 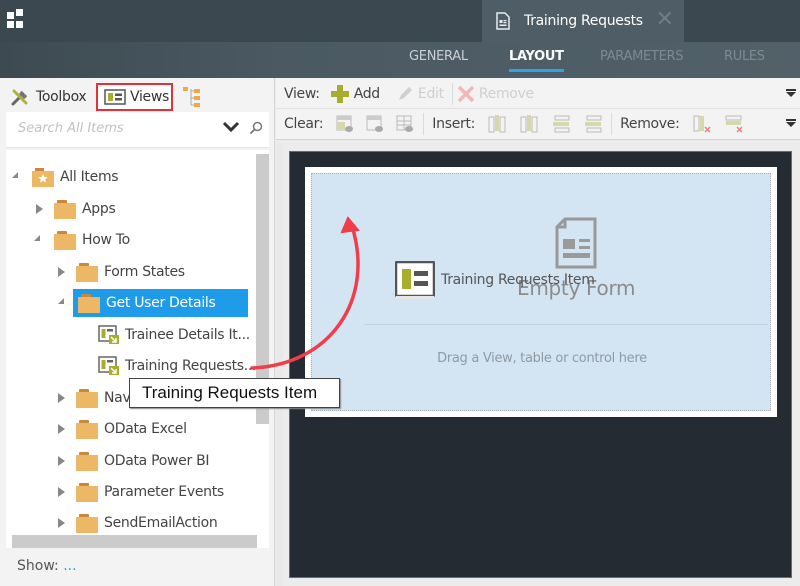 What do you see at coordinates (518, 280) in the screenshot?
I see `drag-ghost-label: Training Requests Item` at bounding box center [518, 280].